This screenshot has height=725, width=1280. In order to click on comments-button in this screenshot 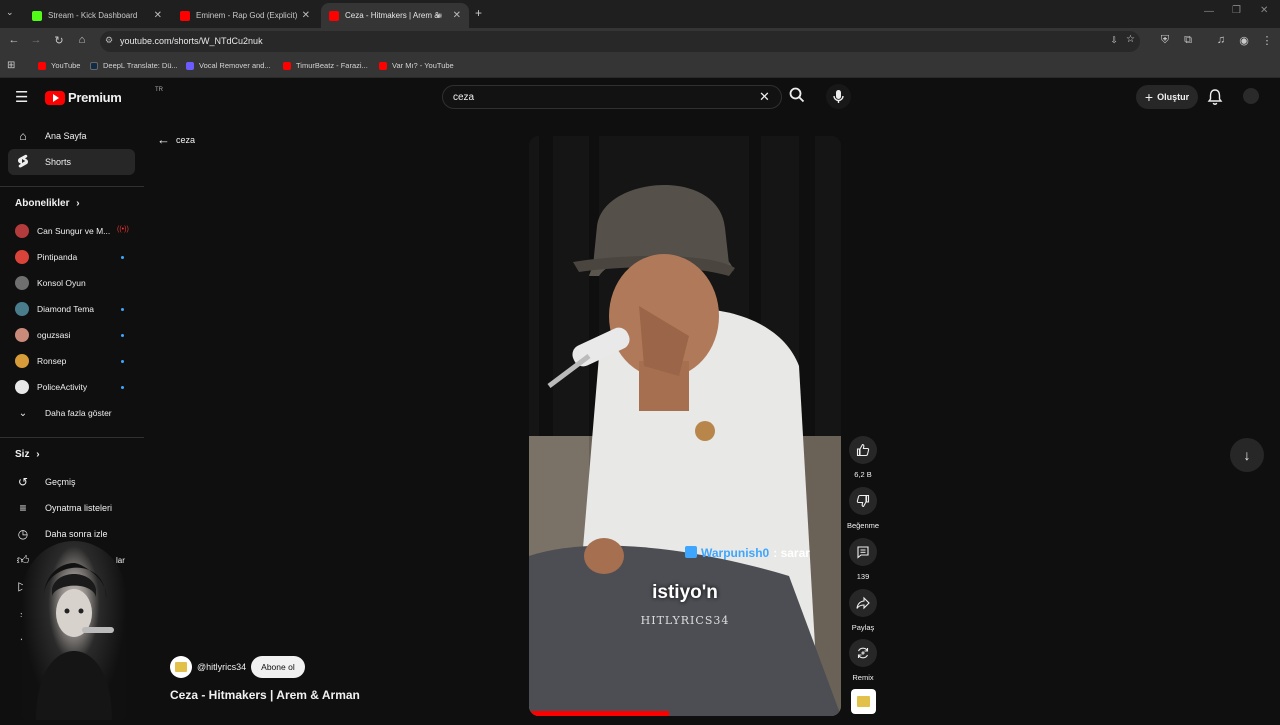, I will do `click(863, 552)`.